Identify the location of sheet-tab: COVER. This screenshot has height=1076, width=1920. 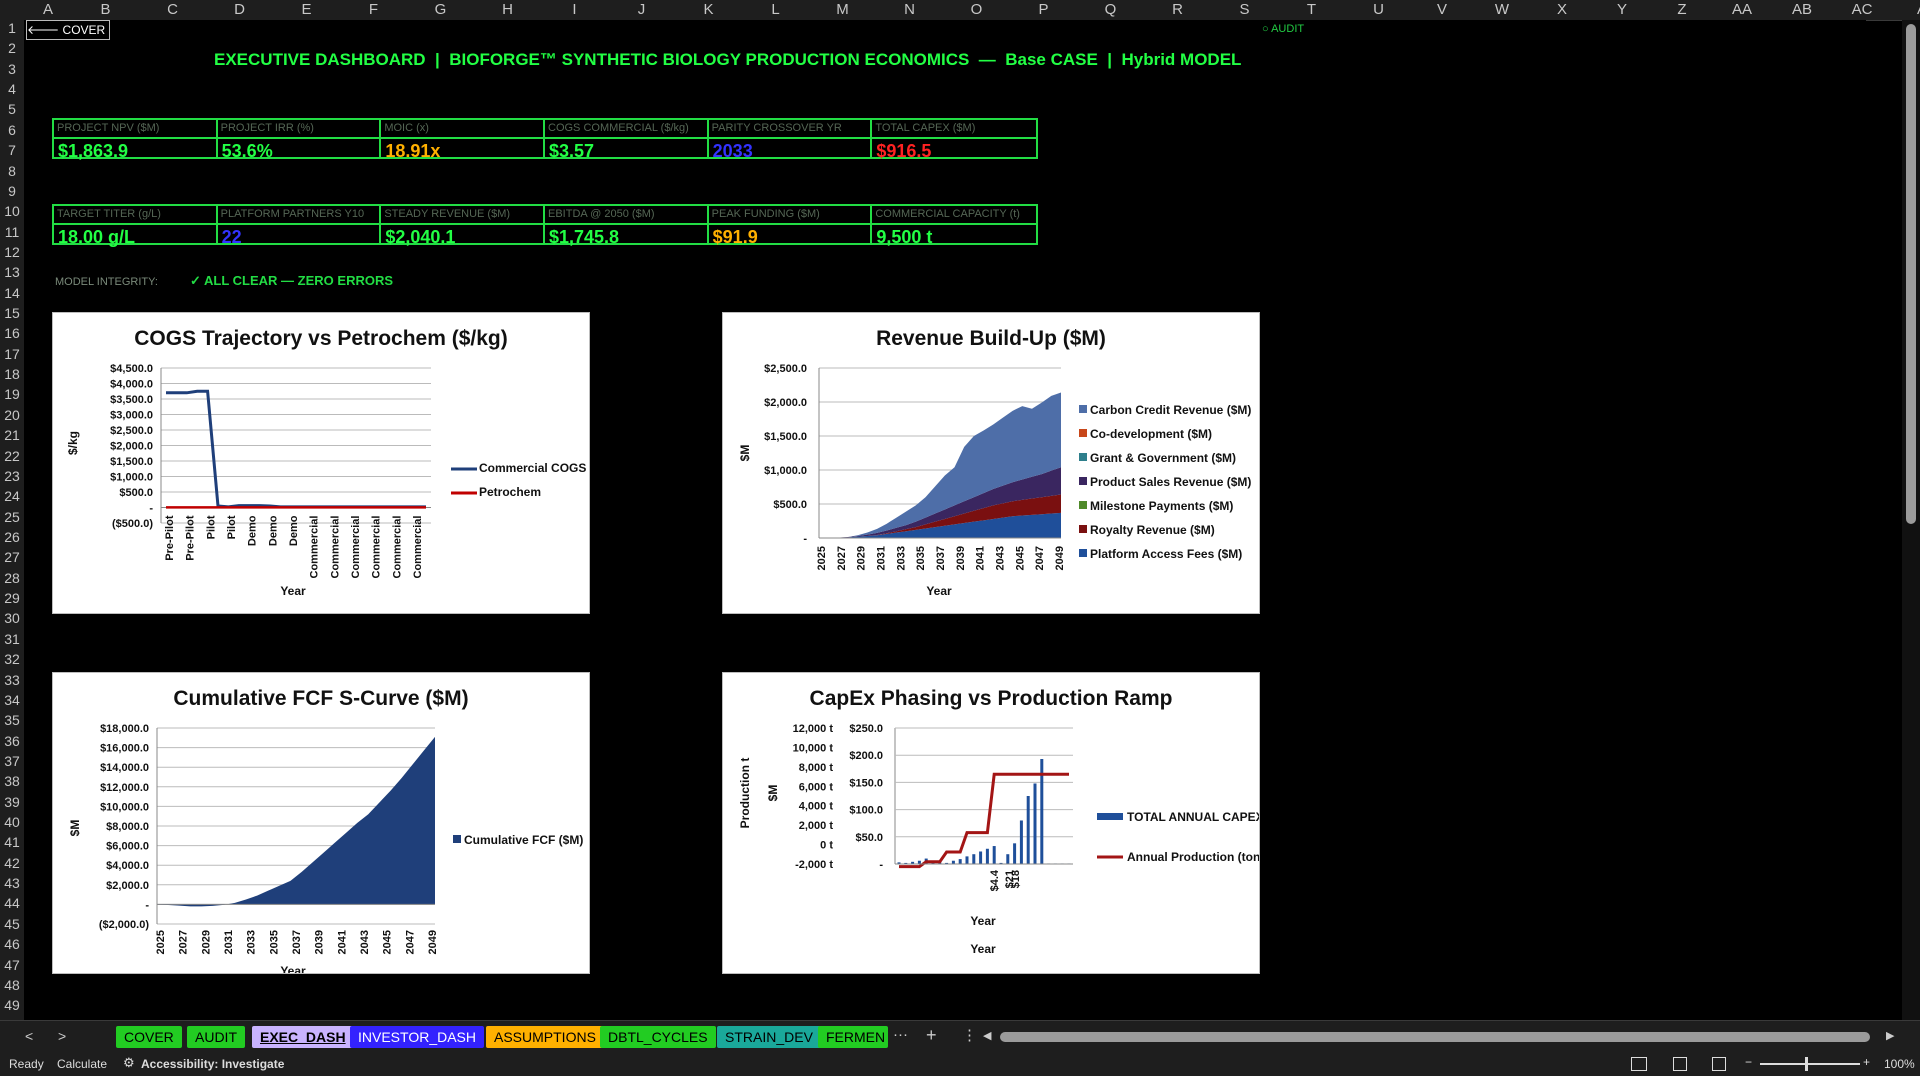
(149, 1037).